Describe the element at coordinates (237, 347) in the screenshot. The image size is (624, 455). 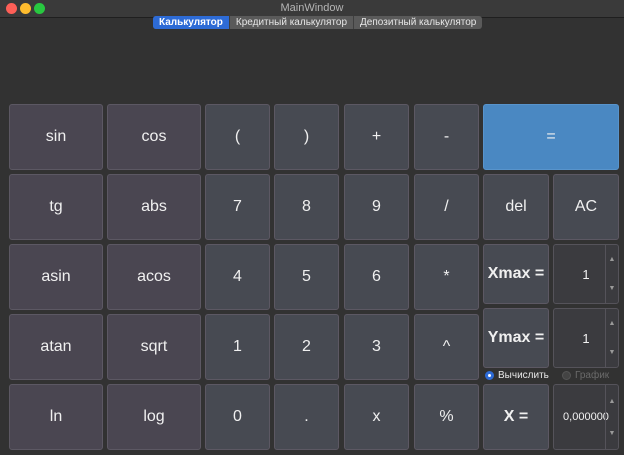
I see `digit-1-button: 1` at that location.